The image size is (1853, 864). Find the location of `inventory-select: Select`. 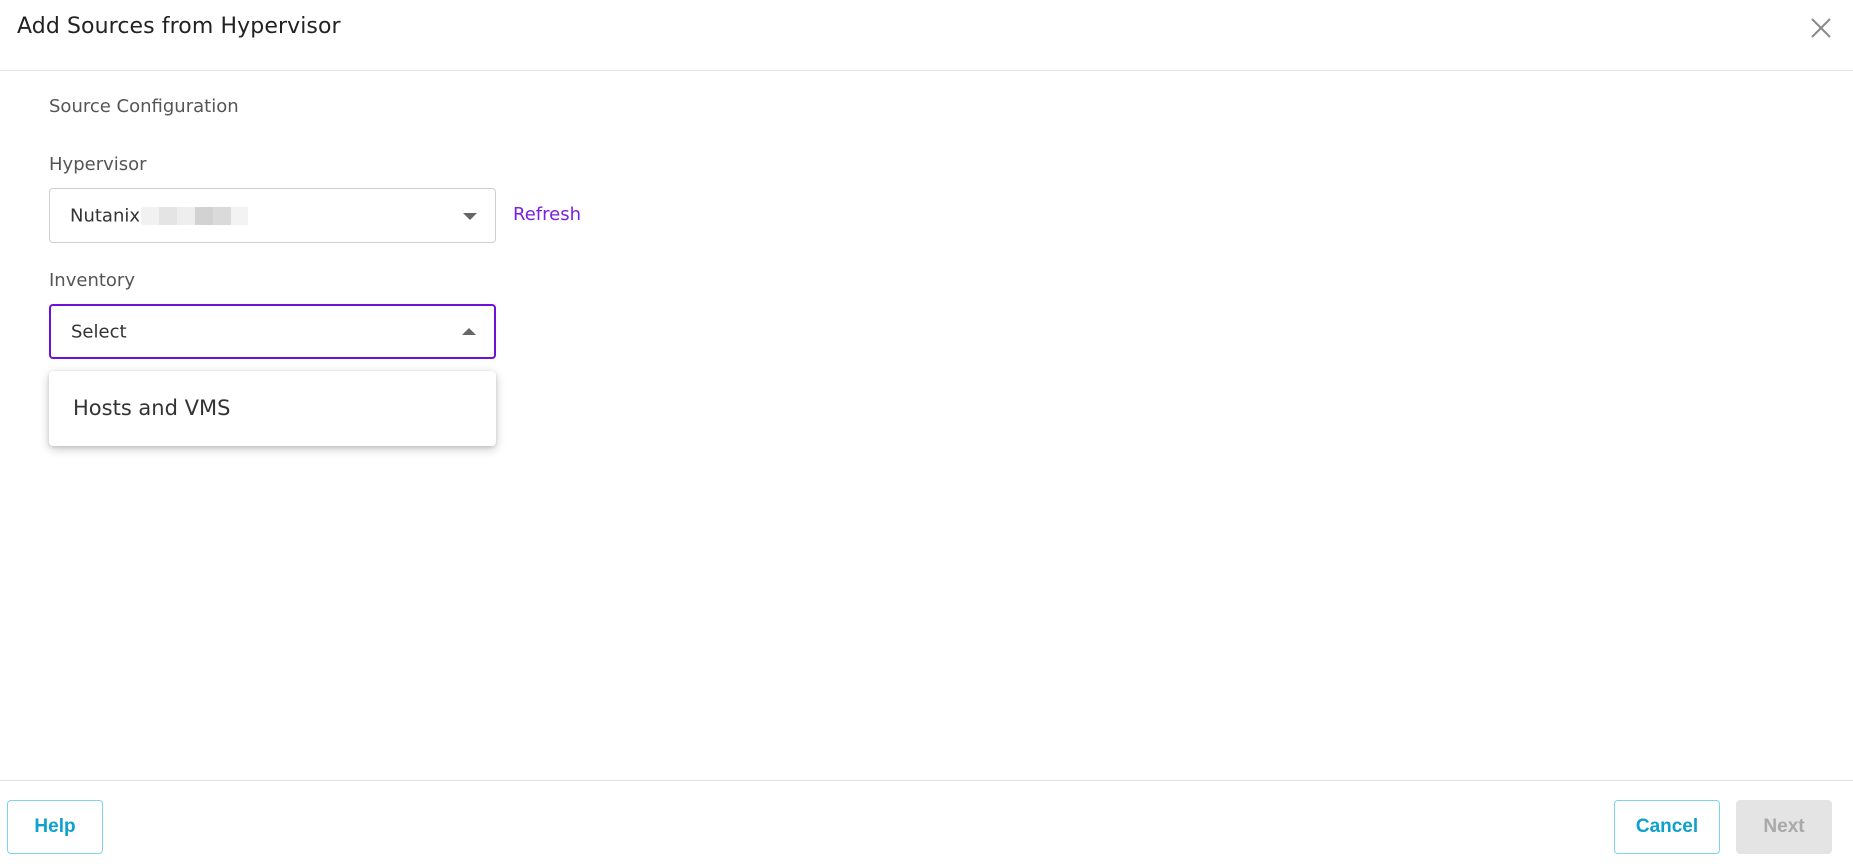

inventory-select: Select is located at coordinates (272, 331).